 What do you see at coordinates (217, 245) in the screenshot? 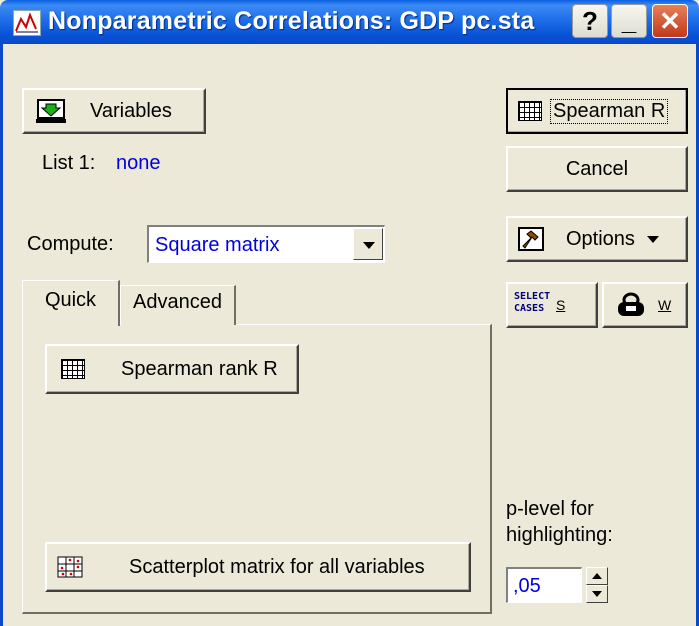
I see `compute-selected-value: Square matrix` at bounding box center [217, 245].